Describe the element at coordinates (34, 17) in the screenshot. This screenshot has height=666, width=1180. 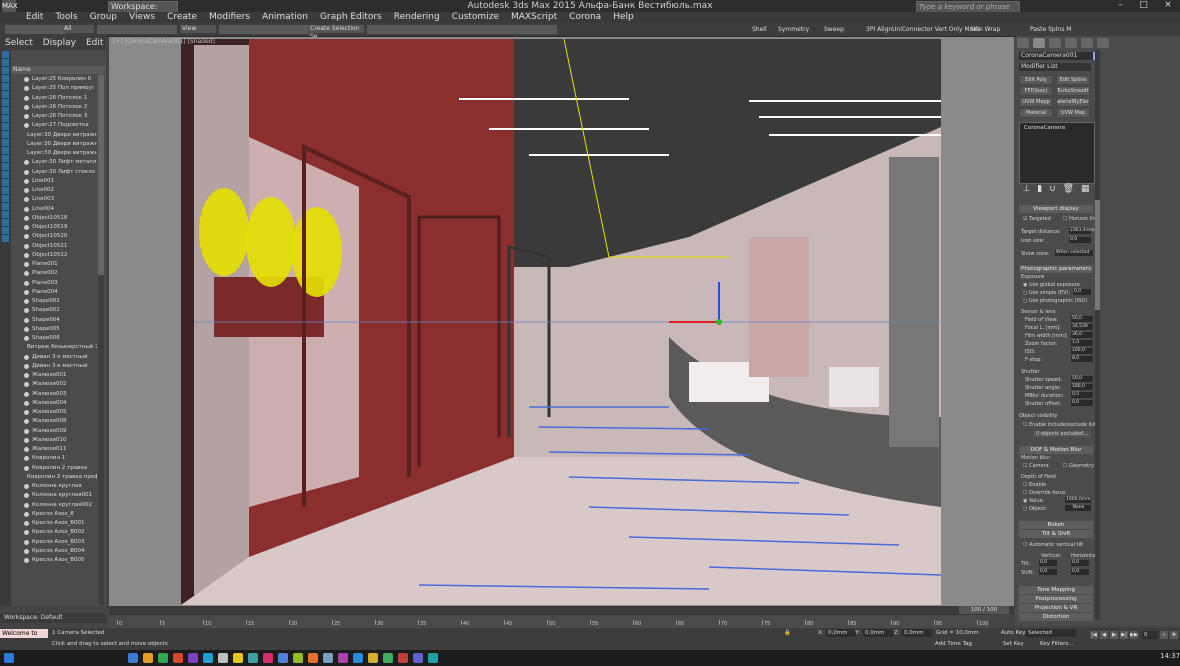
I see `menu-0: Edit` at that location.